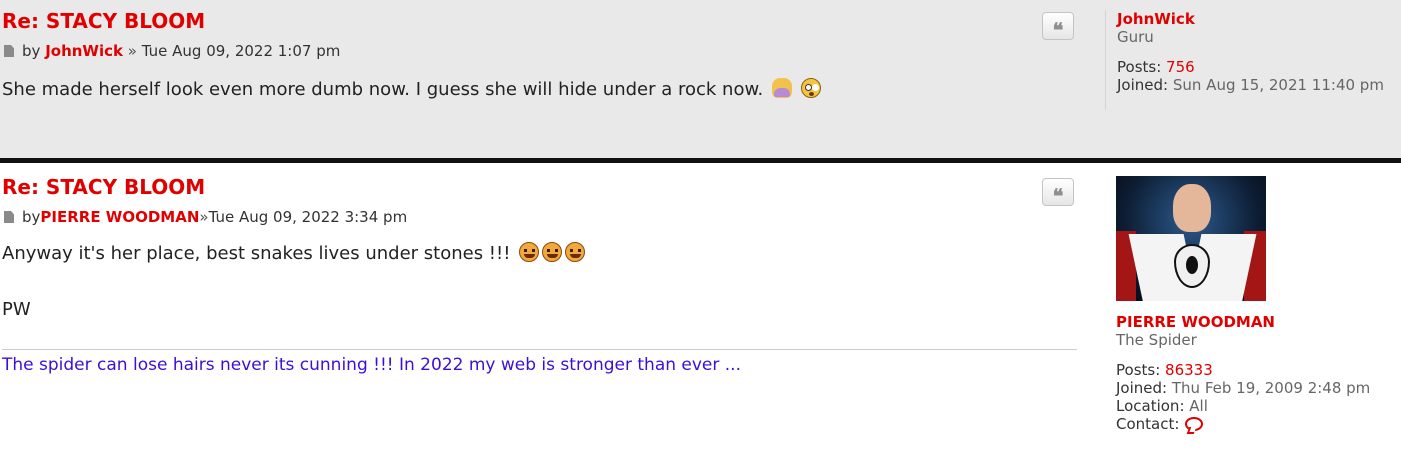 This screenshot has height=455, width=1401. I want to click on profile-location: Location: All, so click(1162, 406).